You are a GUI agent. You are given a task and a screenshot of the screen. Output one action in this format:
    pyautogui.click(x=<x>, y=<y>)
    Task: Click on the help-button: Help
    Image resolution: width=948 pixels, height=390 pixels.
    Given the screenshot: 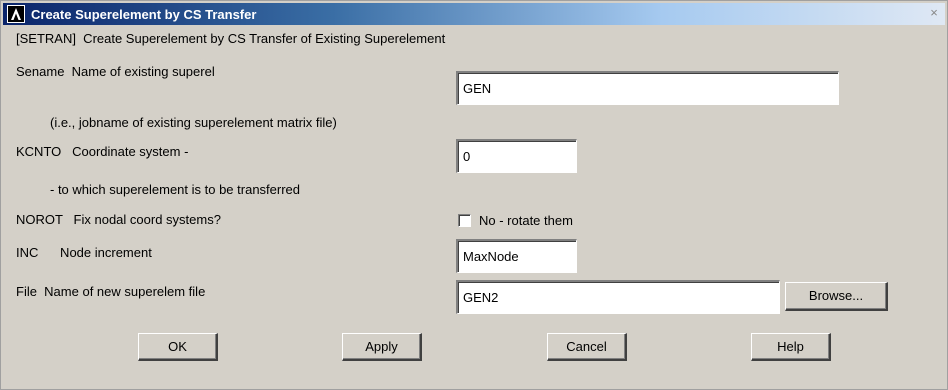 What is the action you would take?
    pyautogui.click(x=791, y=347)
    